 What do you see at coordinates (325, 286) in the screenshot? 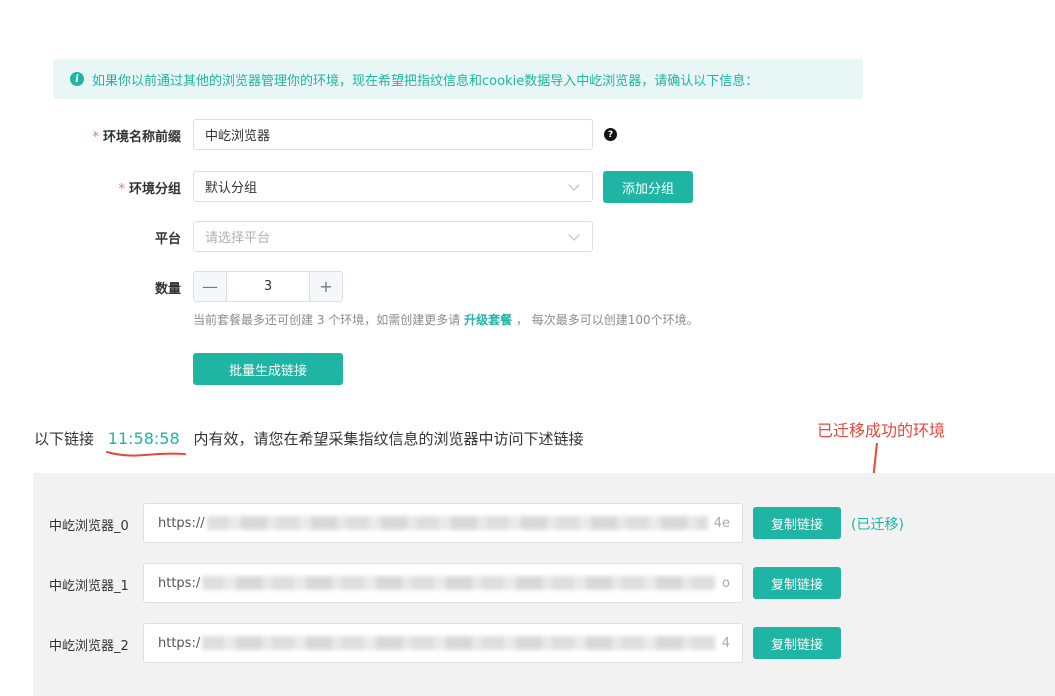
I see `plus-icon: +` at bounding box center [325, 286].